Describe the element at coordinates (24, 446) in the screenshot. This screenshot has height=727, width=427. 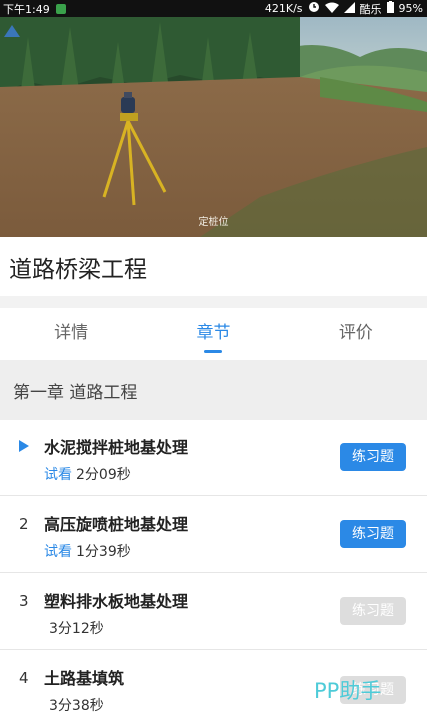
I see `playing-indicator-icon` at that location.